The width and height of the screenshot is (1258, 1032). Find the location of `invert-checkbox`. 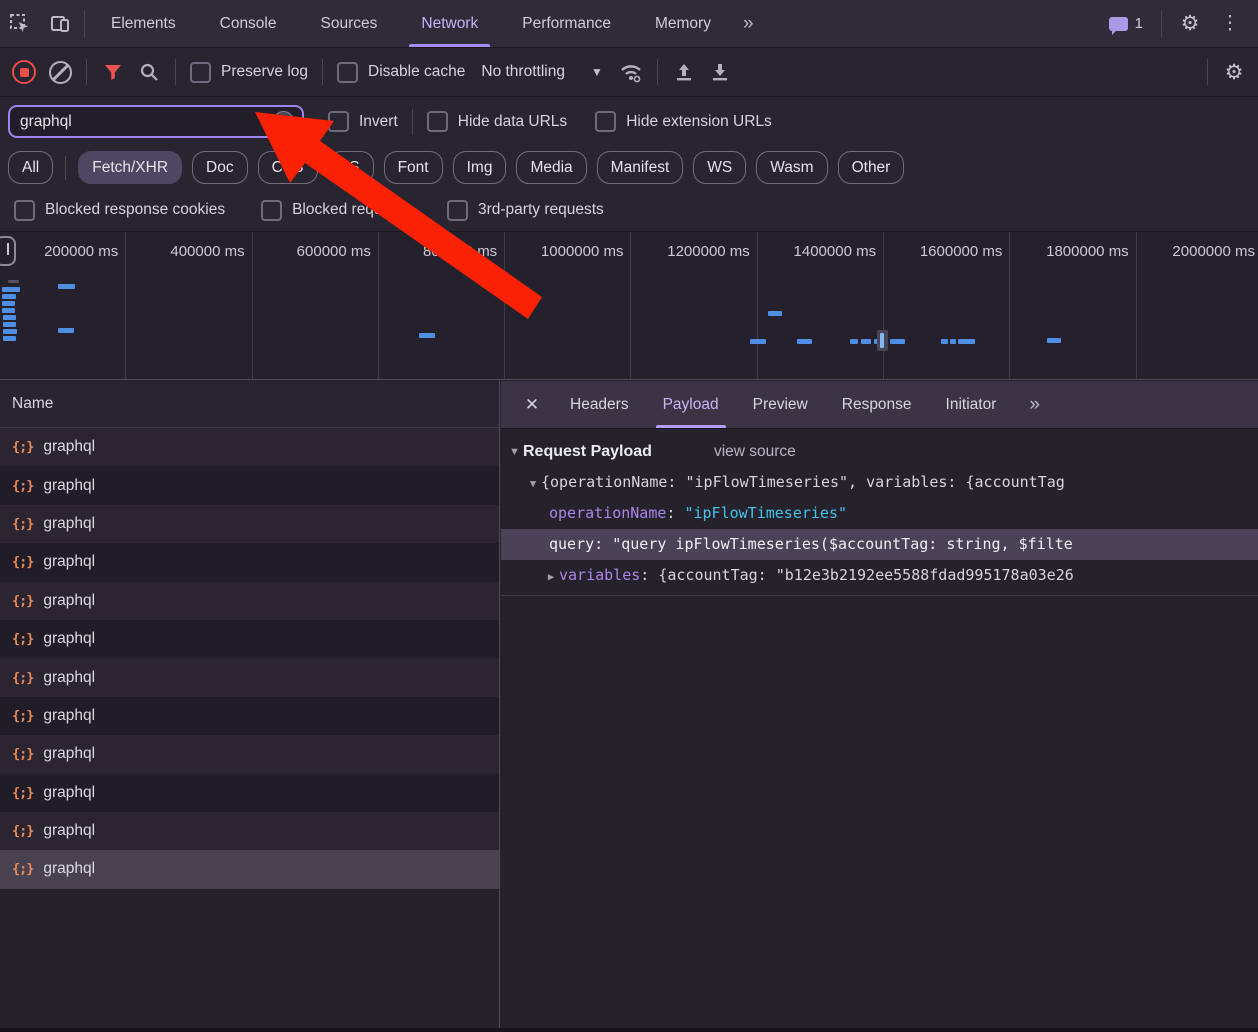

invert-checkbox is located at coordinates (338, 121).